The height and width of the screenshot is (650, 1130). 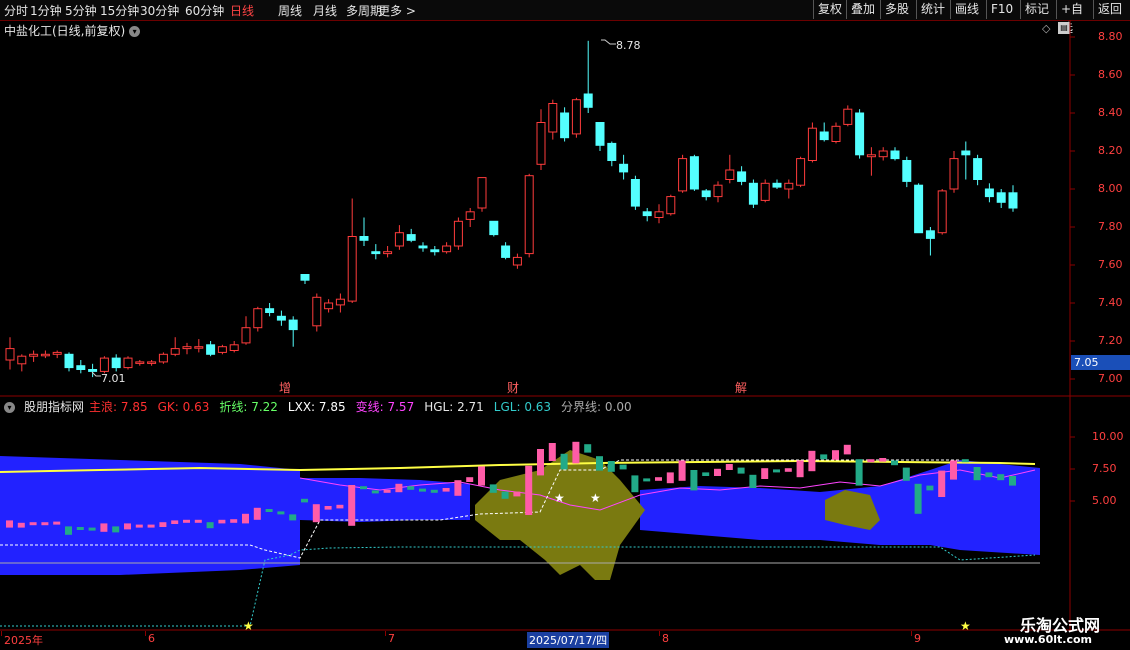 I want to click on indicator-value-number: 7.57, so click(x=401, y=407).